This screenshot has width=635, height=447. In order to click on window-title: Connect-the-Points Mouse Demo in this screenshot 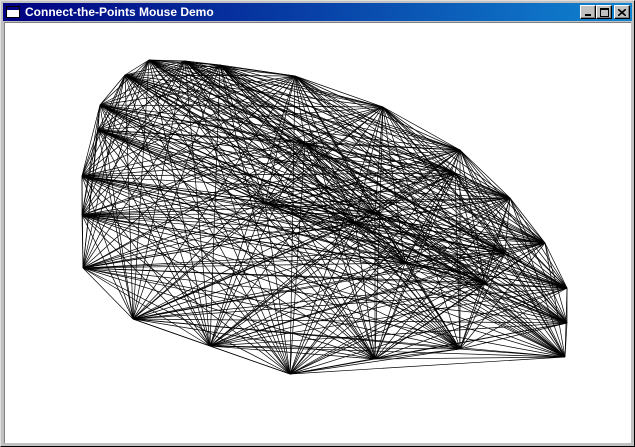, I will do `click(119, 12)`.